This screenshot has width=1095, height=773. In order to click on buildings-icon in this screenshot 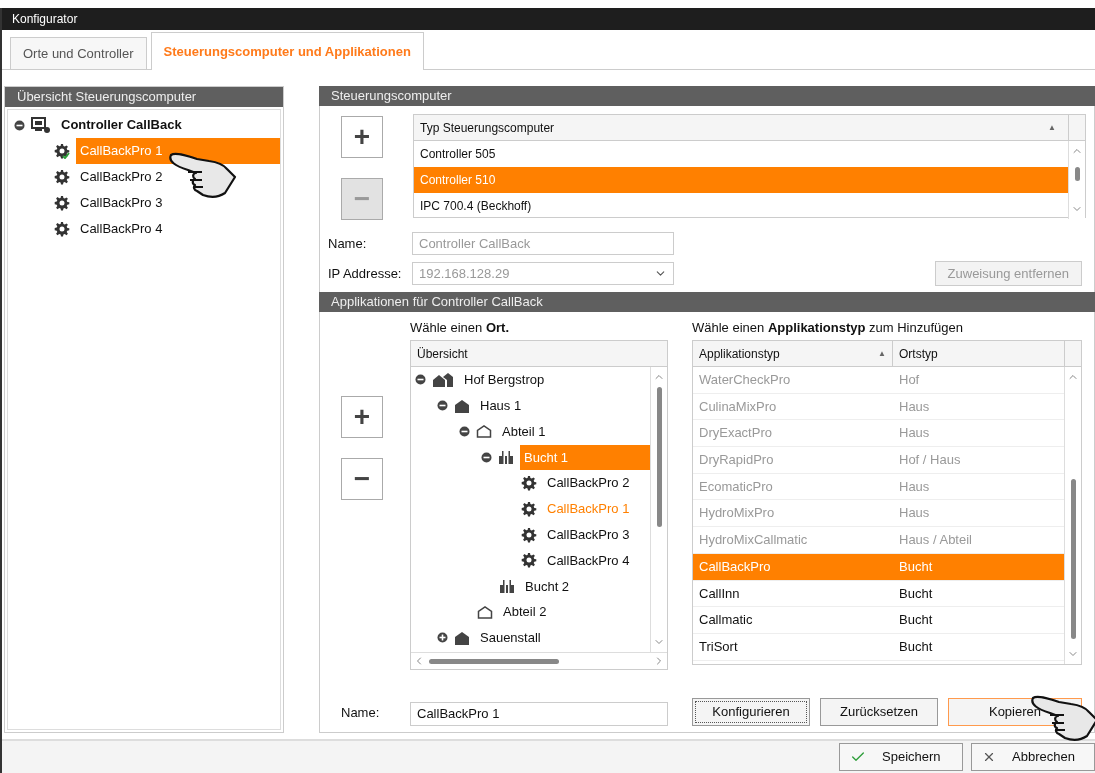, I will do `click(443, 379)`.